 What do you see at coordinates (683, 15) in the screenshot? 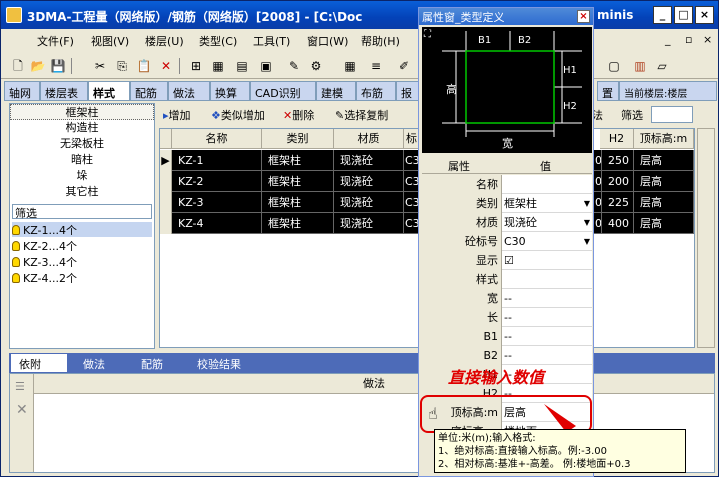
I see `maximize-button: □` at bounding box center [683, 15].